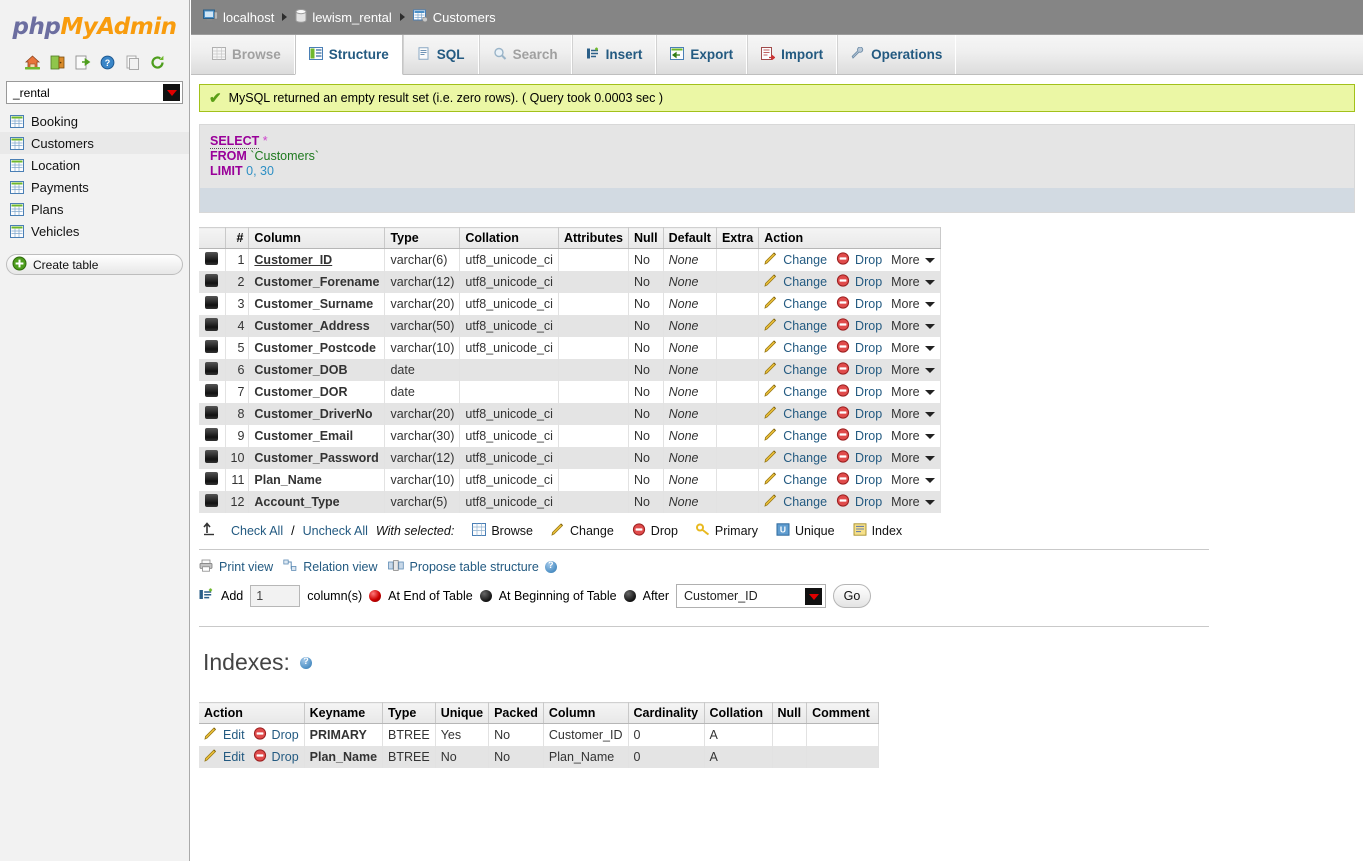 This screenshot has height=861, width=1363. Describe the element at coordinates (525, 54) in the screenshot. I see `tab-search: Search` at that location.